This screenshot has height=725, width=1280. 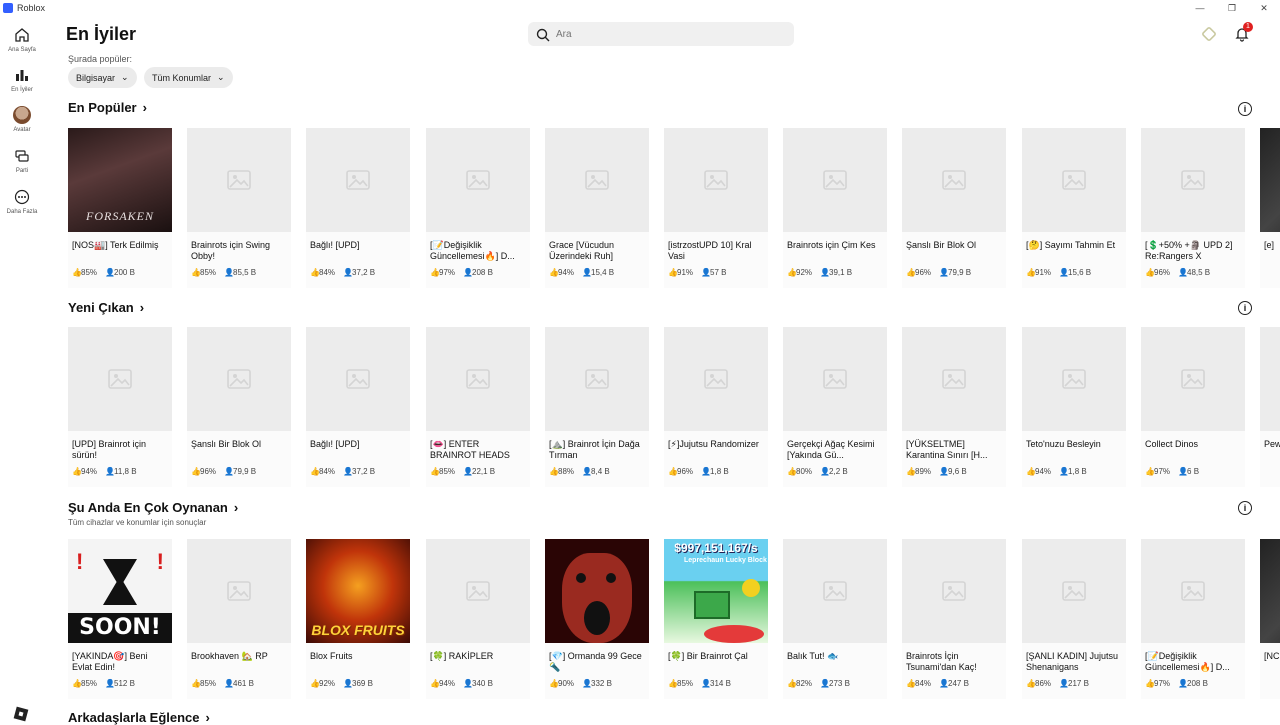 I want to click on sidebar-item-home: Ana Sayfa, so click(x=22, y=39).